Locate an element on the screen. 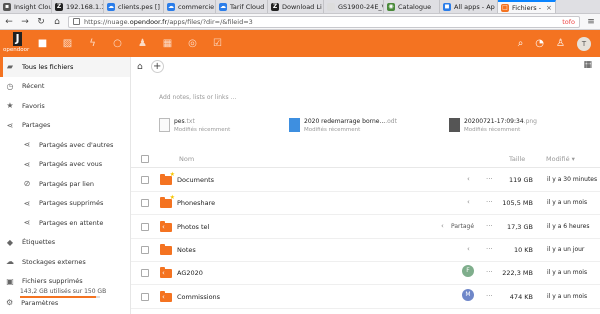  tab-label: Catalogue is located at coordinates (415, 6).